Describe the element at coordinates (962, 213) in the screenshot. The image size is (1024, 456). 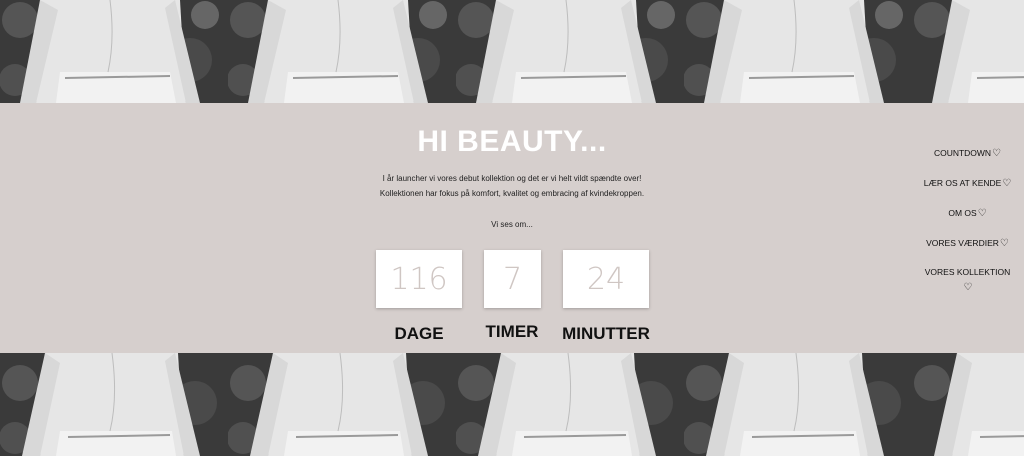
I see `nav-item-label: OM OS` at that location.